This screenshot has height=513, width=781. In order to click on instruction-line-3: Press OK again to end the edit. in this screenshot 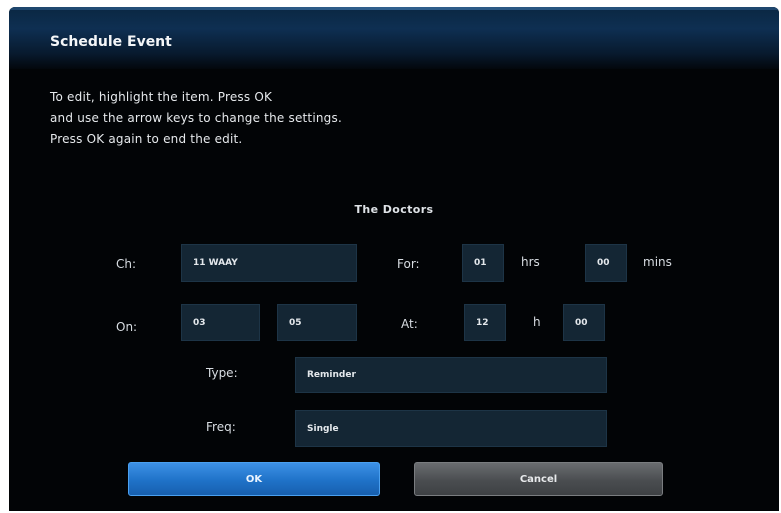, I will do `click(146, 139)`.